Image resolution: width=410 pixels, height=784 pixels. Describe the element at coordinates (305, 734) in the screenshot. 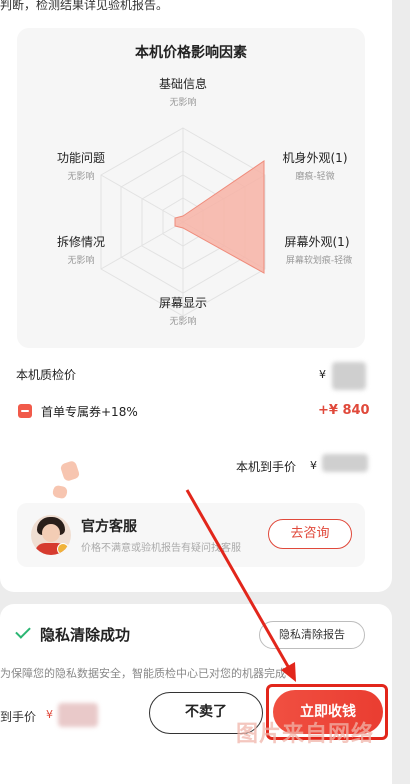

I see `watermark: 图片来自网络` at that location.